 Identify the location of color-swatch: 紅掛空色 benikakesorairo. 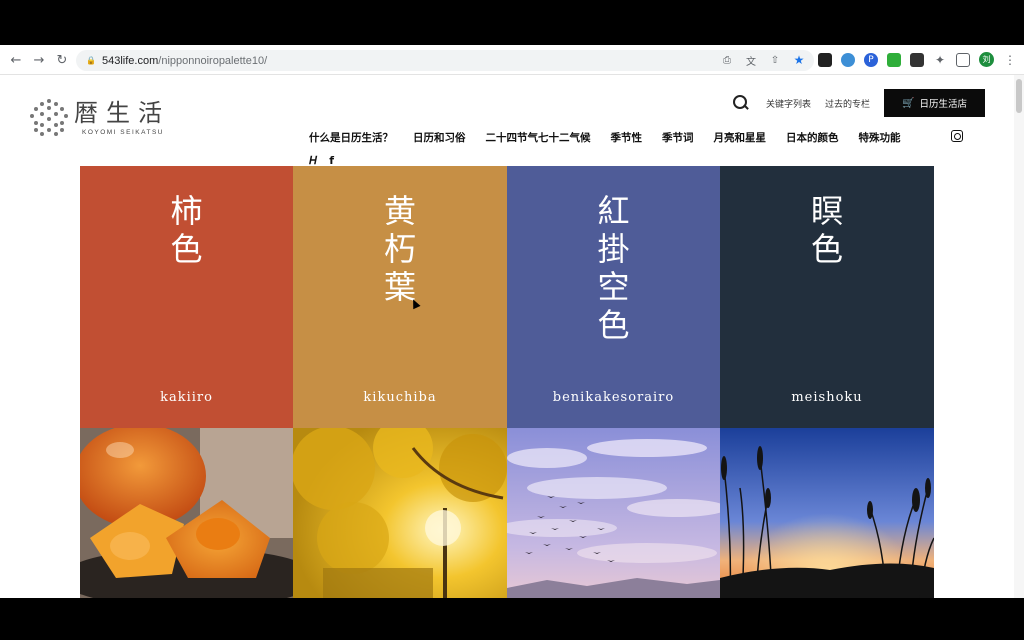
(613, 297).